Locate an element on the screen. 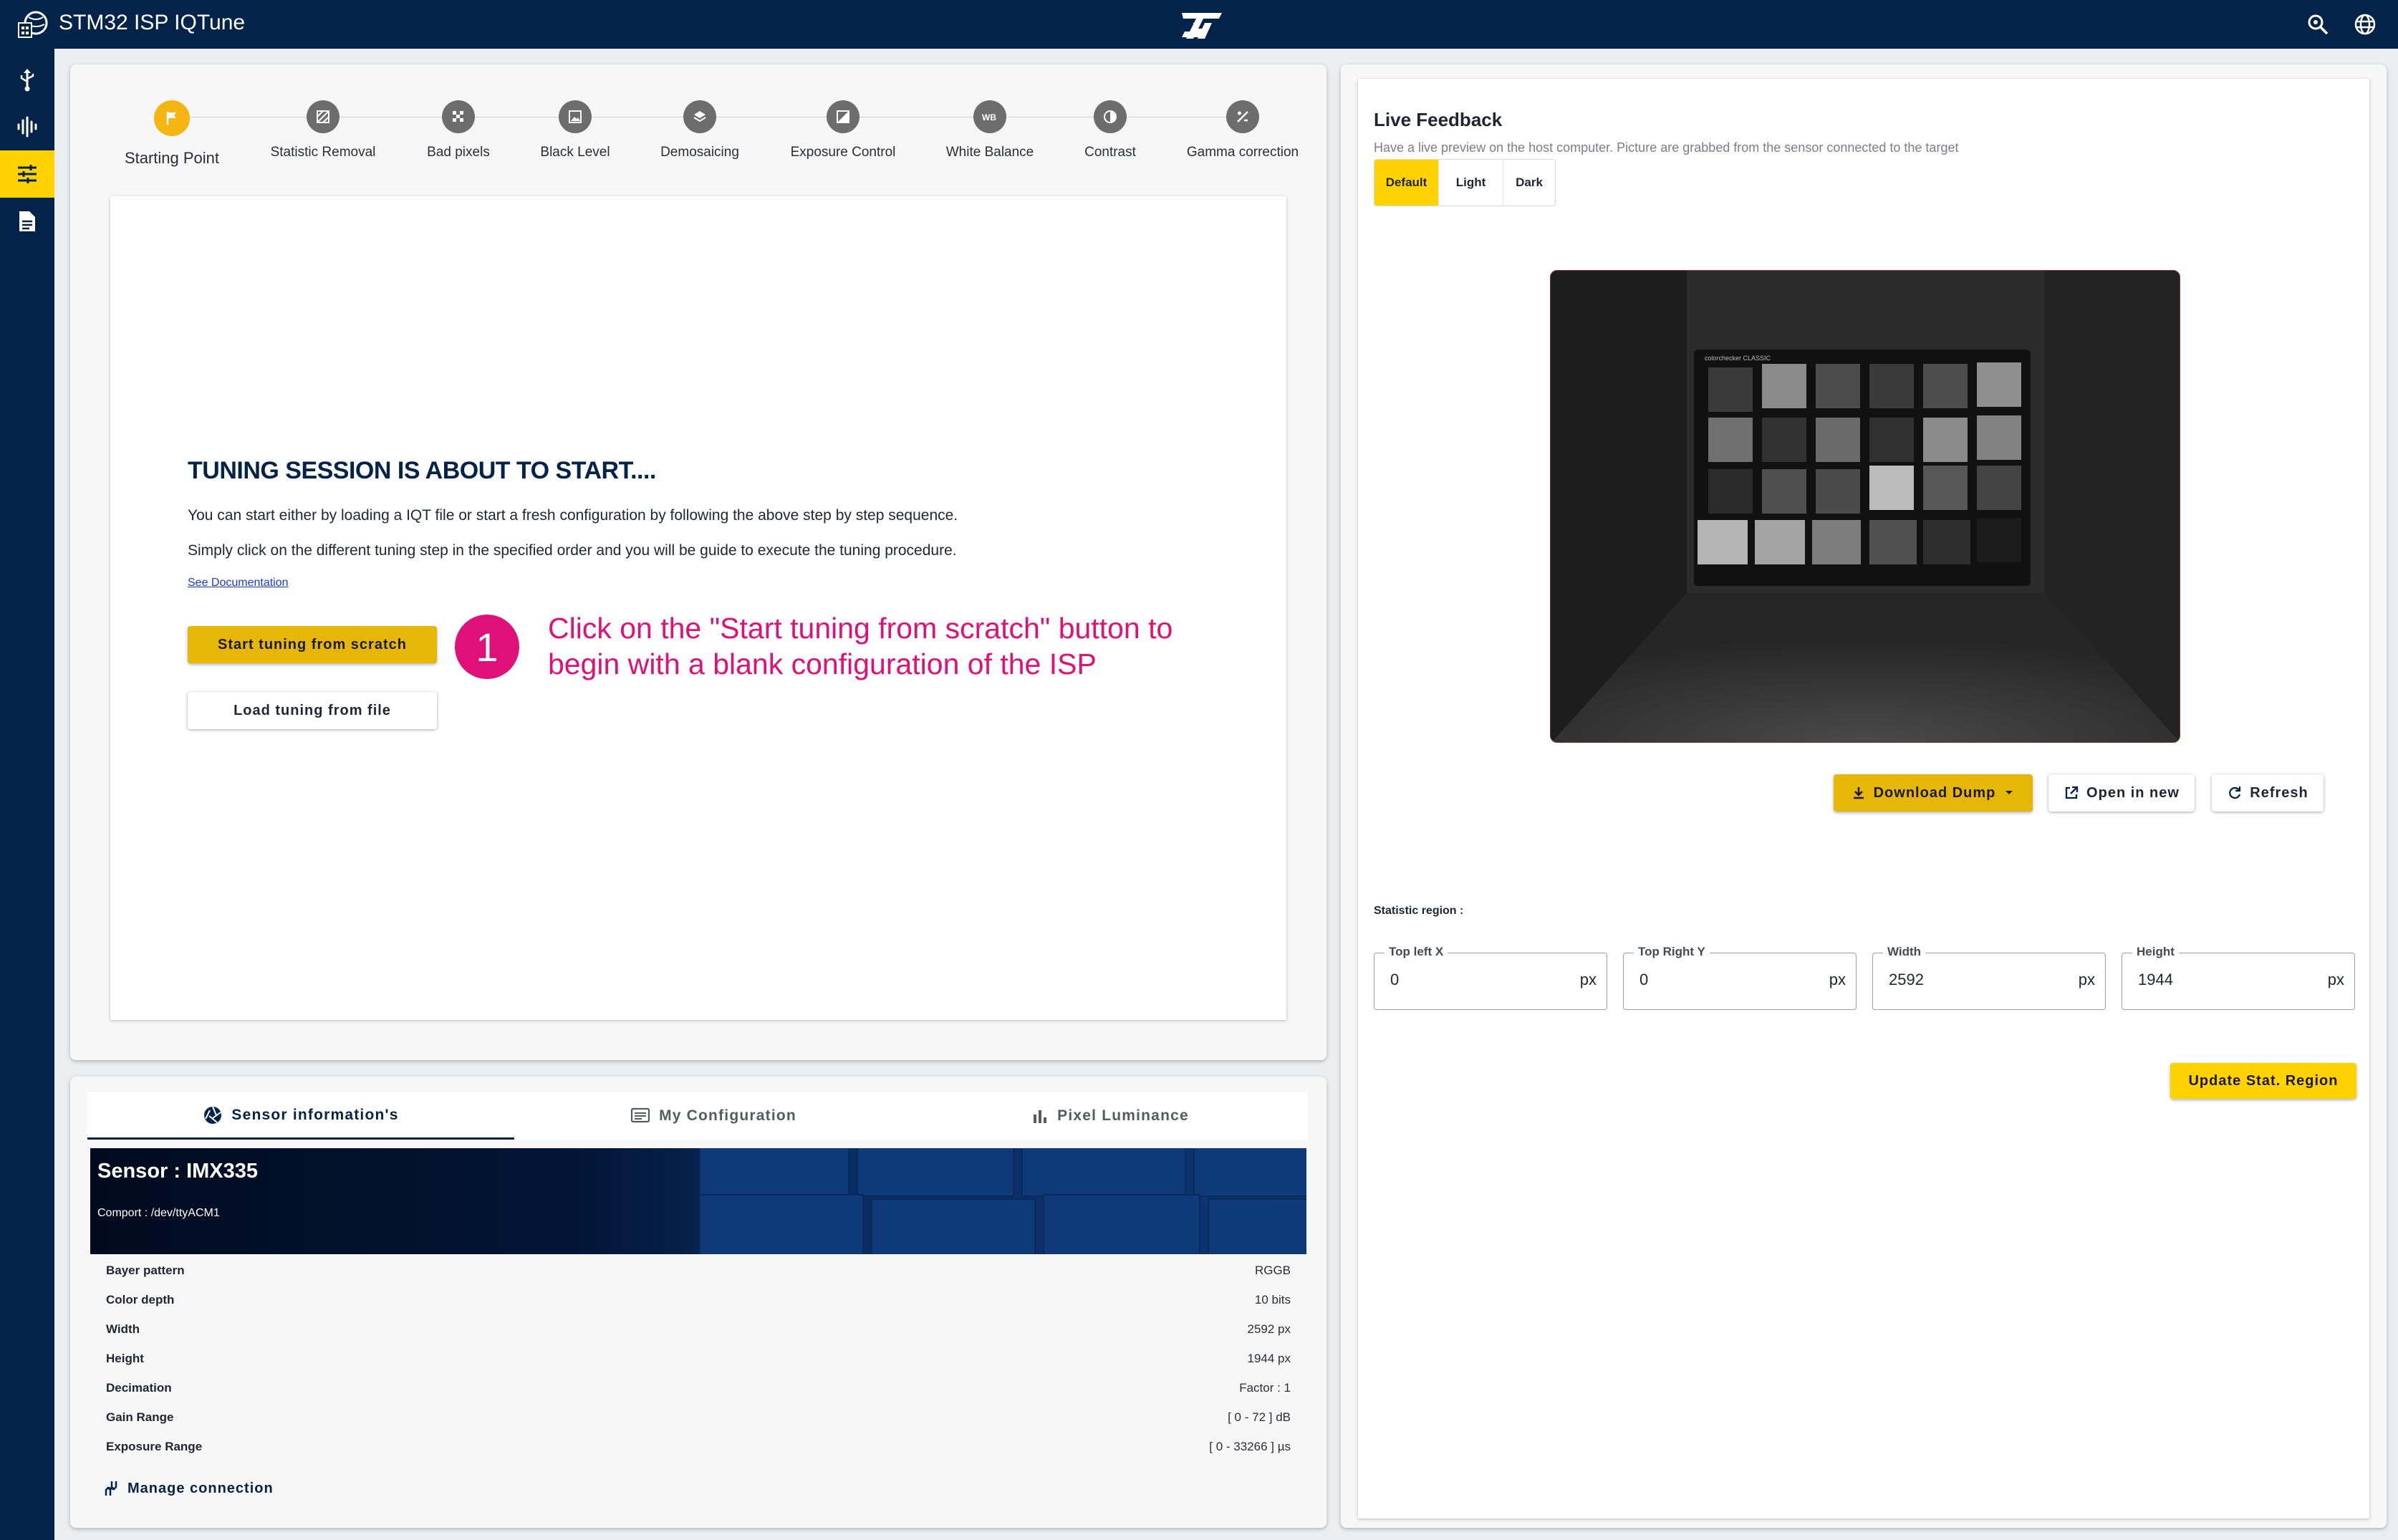 This screenshot has height=1540, width=2398. start-tuning-button: Start tuning from scratch is located at coordinates (312, 644).